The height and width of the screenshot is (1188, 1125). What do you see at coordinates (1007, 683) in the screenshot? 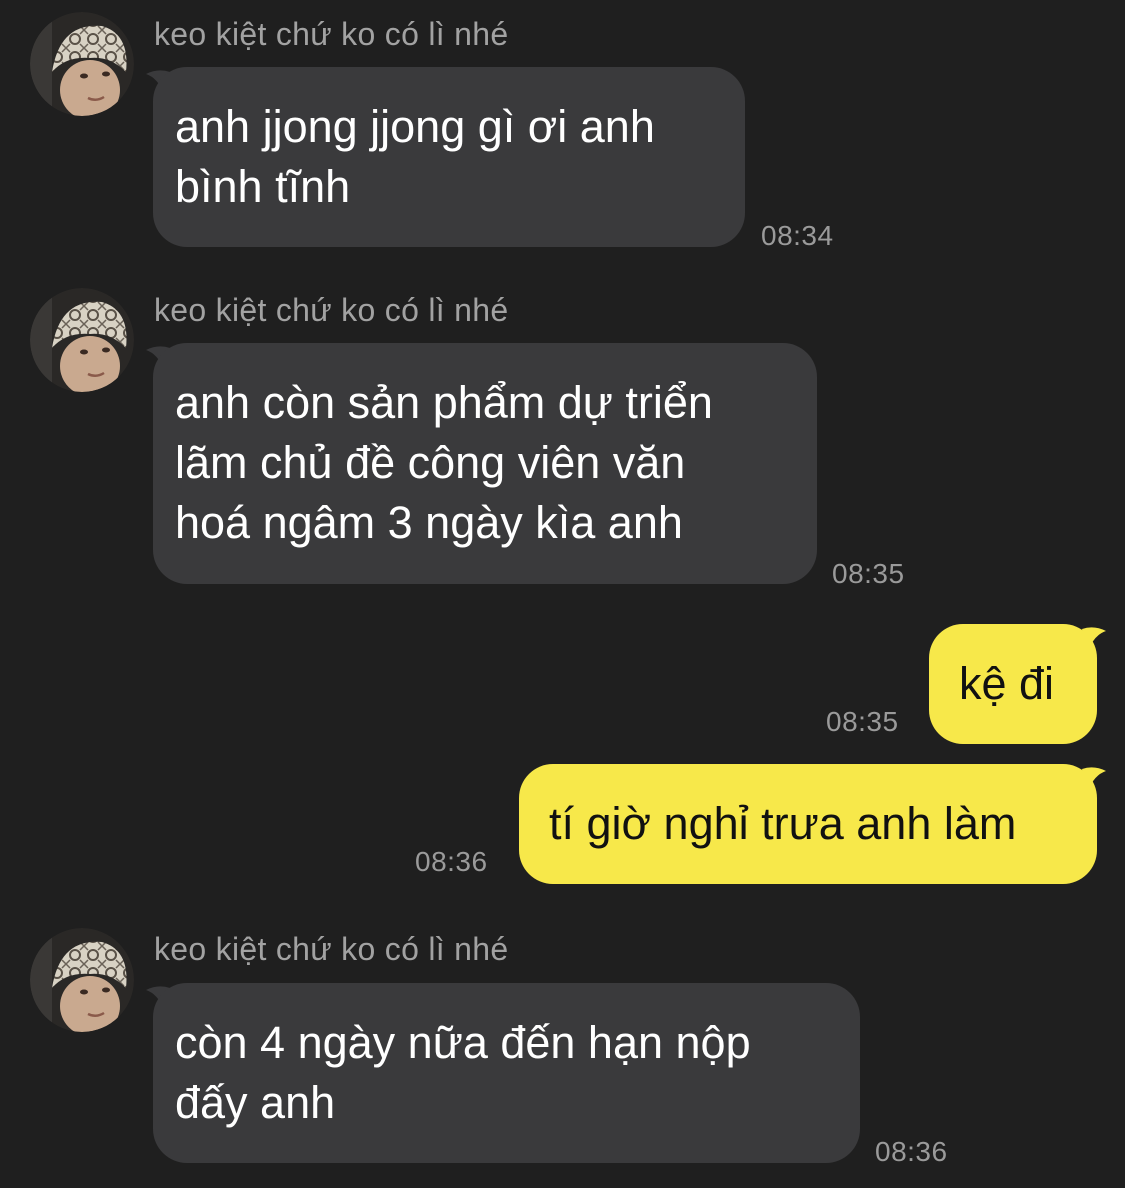
I see `message-line: kệ đi` at bounding box center [1007, 683].